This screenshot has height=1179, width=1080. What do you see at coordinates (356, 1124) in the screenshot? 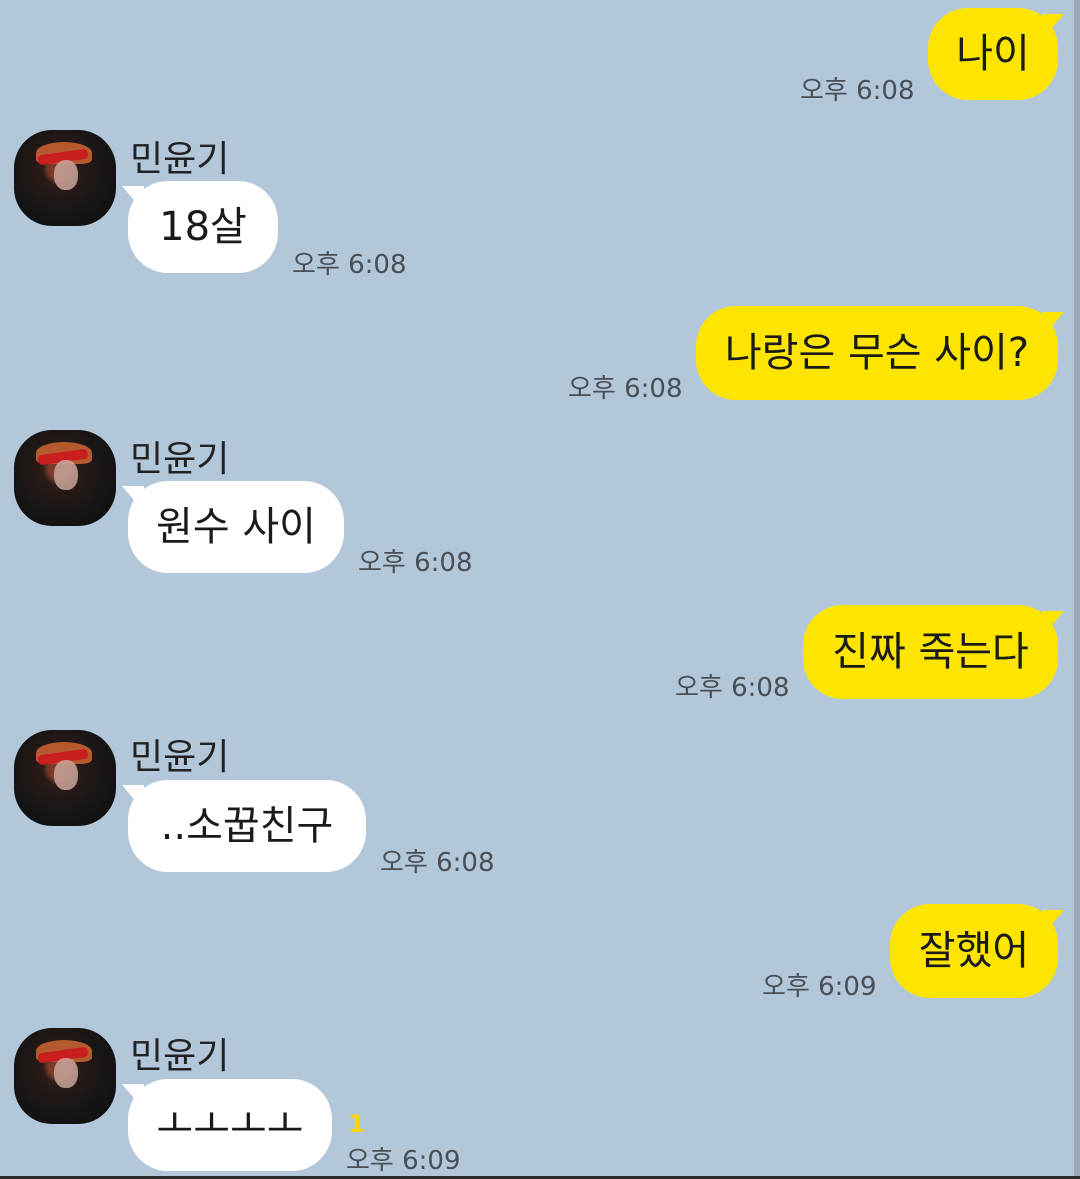
I see `unread-count: 1` at bounding box center [356, 1124].